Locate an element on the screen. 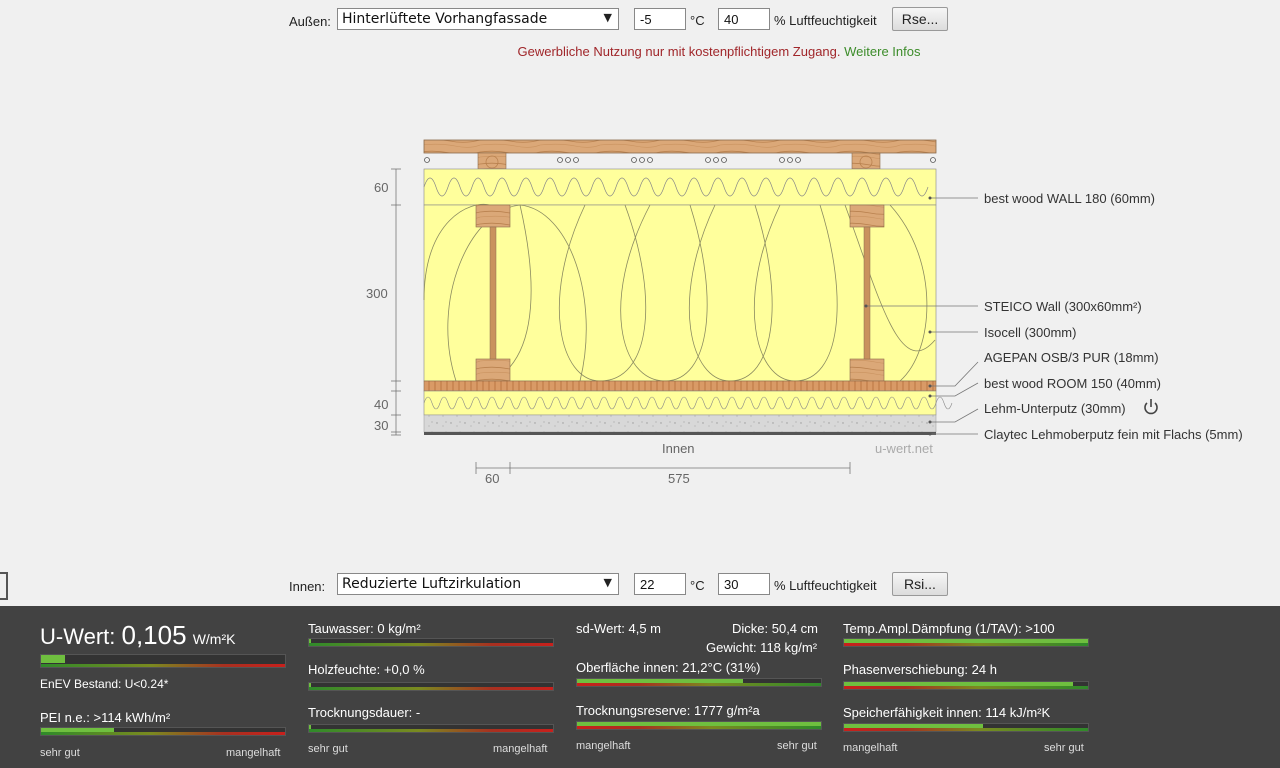 The image size is (1280, 768). trocknungsreserve-text: Trocknungsreserve: 1777 g/m²a is located at coordinates (668, 710).